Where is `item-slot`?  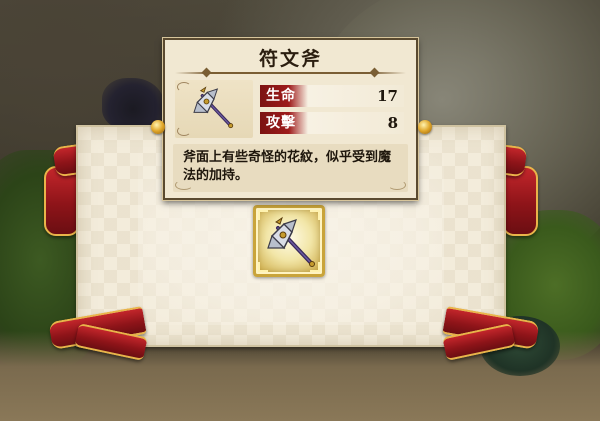
item-slot is located at coordinates (289, 241).